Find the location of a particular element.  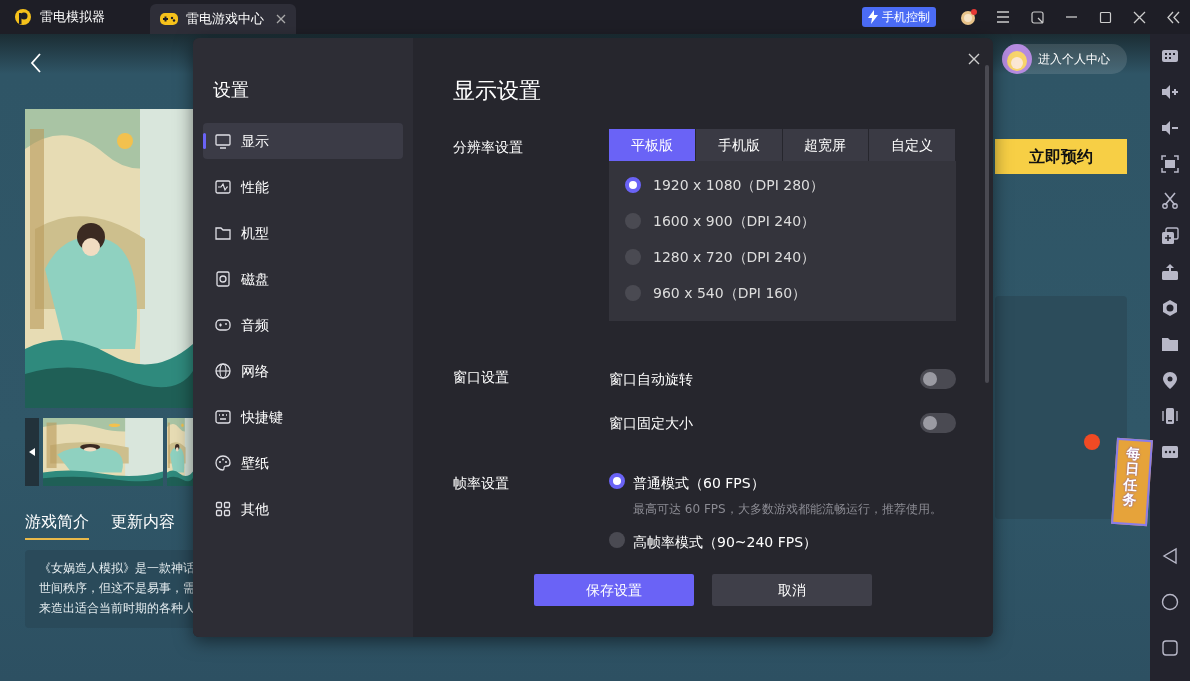

settings-nav-item: 机型 is located at coordinates (303, 233).